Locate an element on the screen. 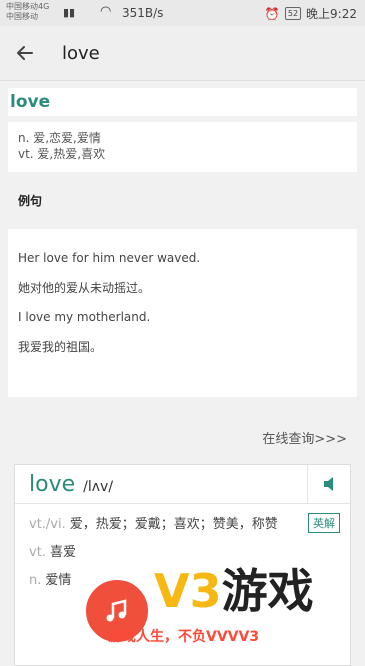 This screenshot has width=365, height=666. part-of-speech: n. is located at coordinates (35, 580).